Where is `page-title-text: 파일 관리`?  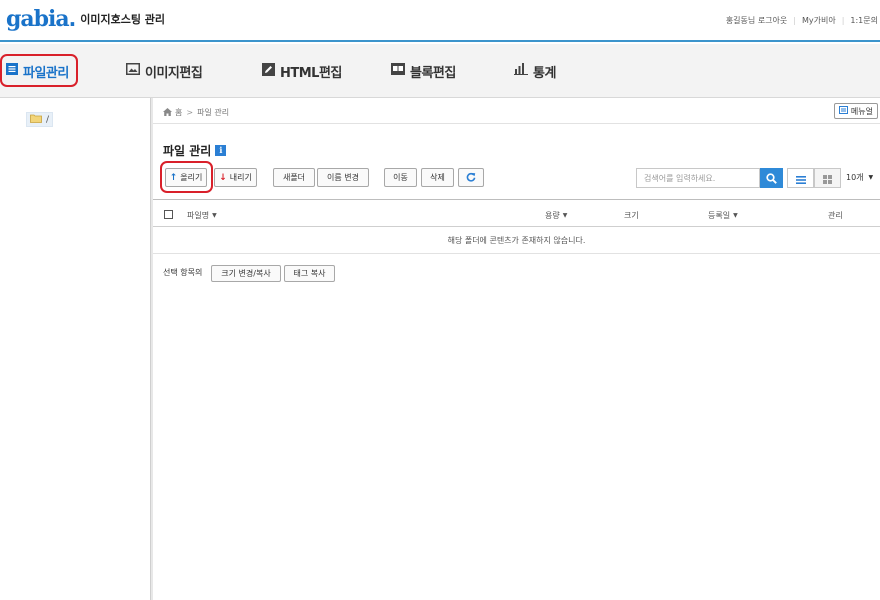
page-title-text: 파일 관리 is located at coordinates (187, 151).